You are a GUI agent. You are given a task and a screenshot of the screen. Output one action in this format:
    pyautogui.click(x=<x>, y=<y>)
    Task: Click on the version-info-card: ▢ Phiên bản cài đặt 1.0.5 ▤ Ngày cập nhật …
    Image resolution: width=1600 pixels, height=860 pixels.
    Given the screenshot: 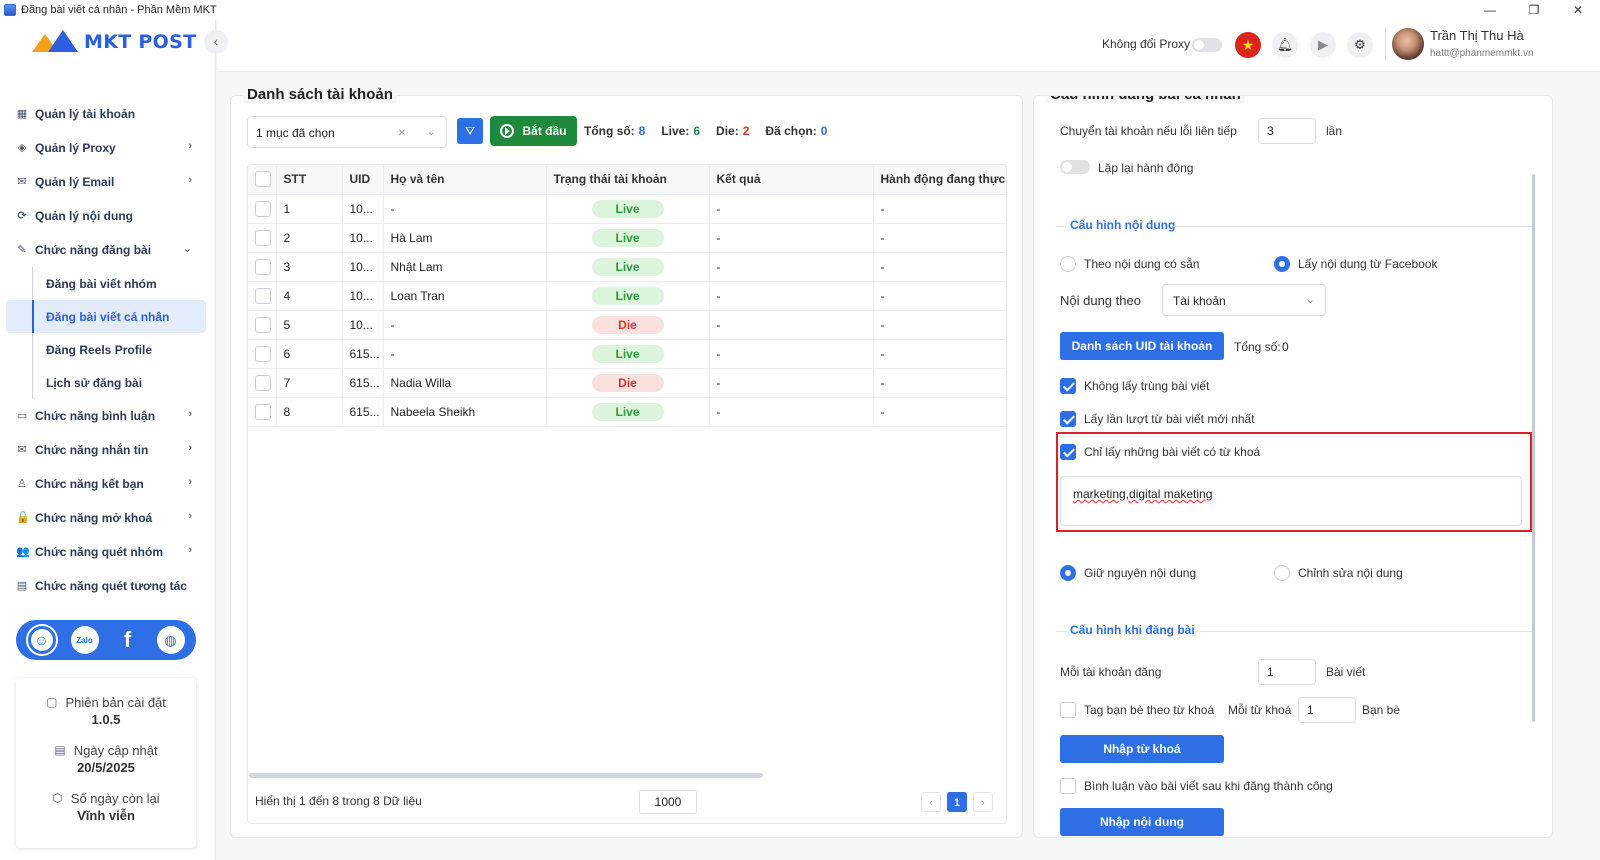 What is the action you would take?
    pyautogui.click(x=106, y=763)
    